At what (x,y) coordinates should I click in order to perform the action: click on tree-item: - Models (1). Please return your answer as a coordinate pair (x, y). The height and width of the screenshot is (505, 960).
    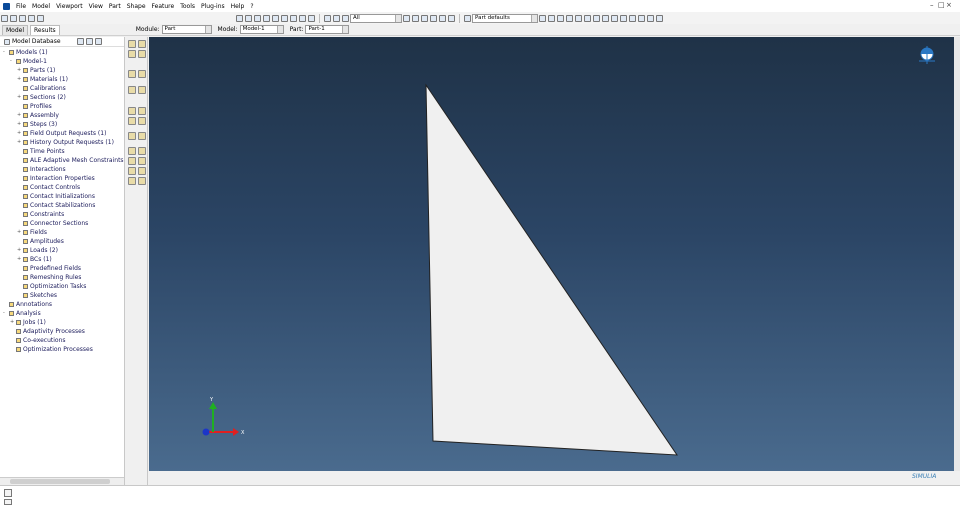
    Looking at the image, I should click on (62, 52).